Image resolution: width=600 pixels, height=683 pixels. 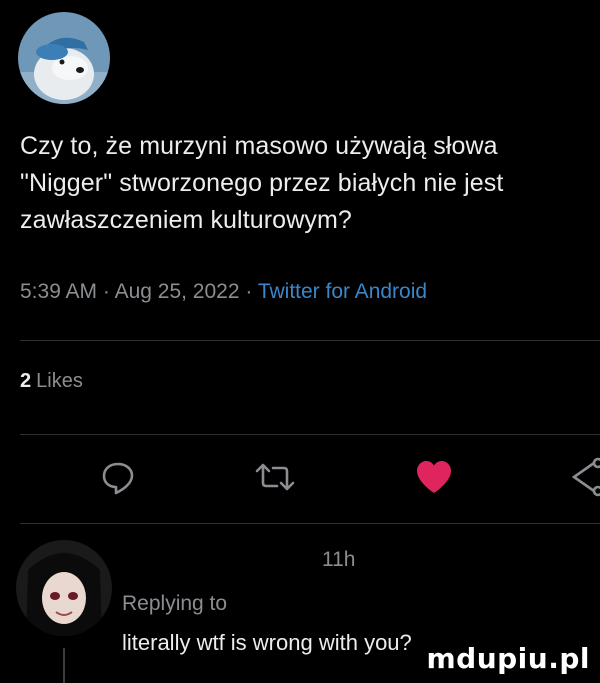 What do you see at coordinates (59, 381) in the screenshot?
I see `likes-label: Likes` at bounding box center [59, 381].